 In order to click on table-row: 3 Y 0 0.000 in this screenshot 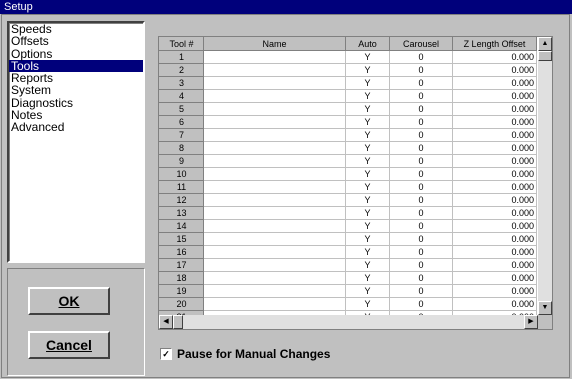, I will do `click(348, 83)`.